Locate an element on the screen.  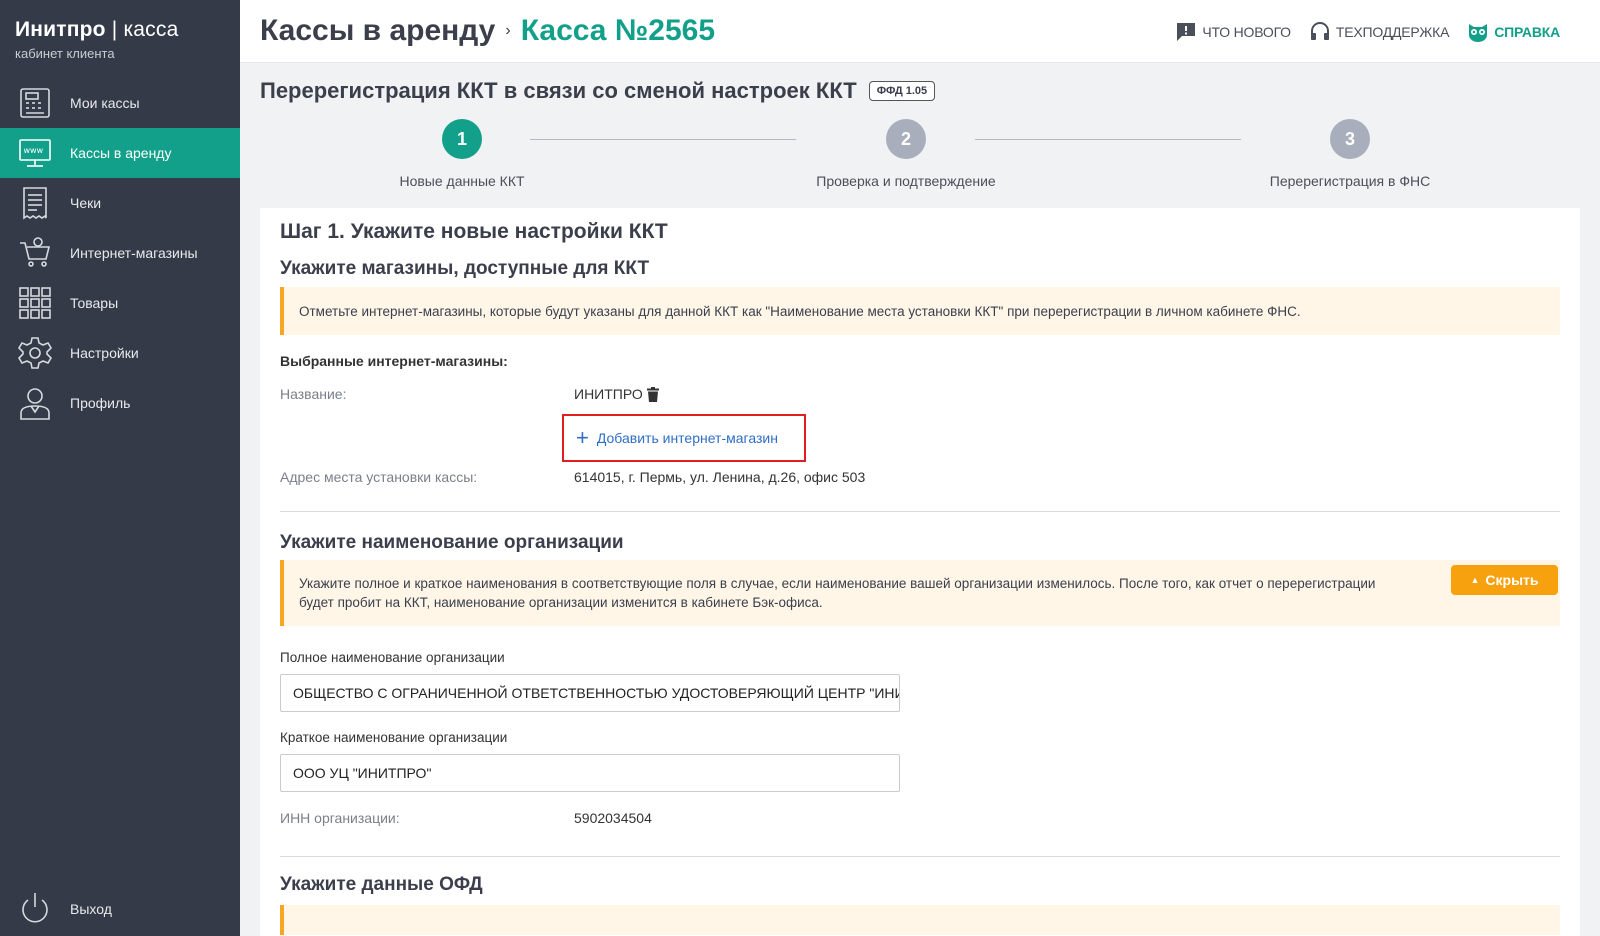
headset-icon is located at coordinates (1319, 30).